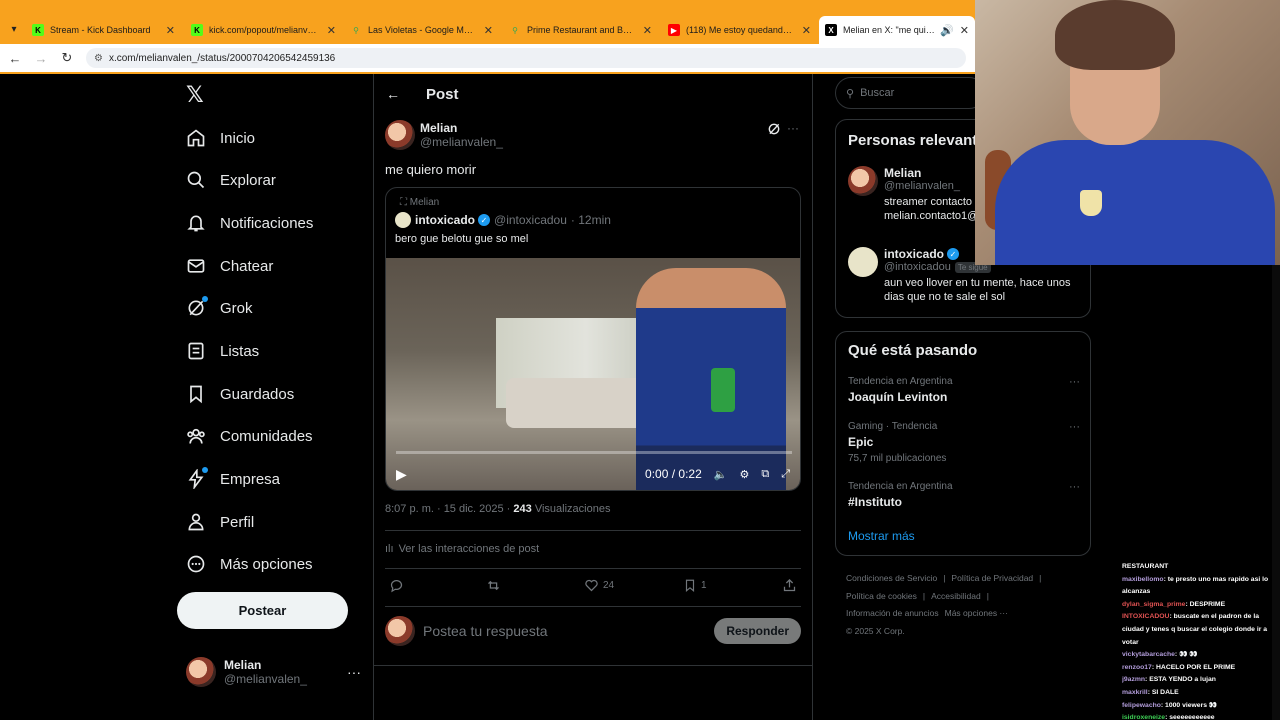  What do you see at coordinates (462, 549) in the screenshot?
I see `post-interactions-link: ılı Ver las interacciones de post` at bounding box center [462, 549].